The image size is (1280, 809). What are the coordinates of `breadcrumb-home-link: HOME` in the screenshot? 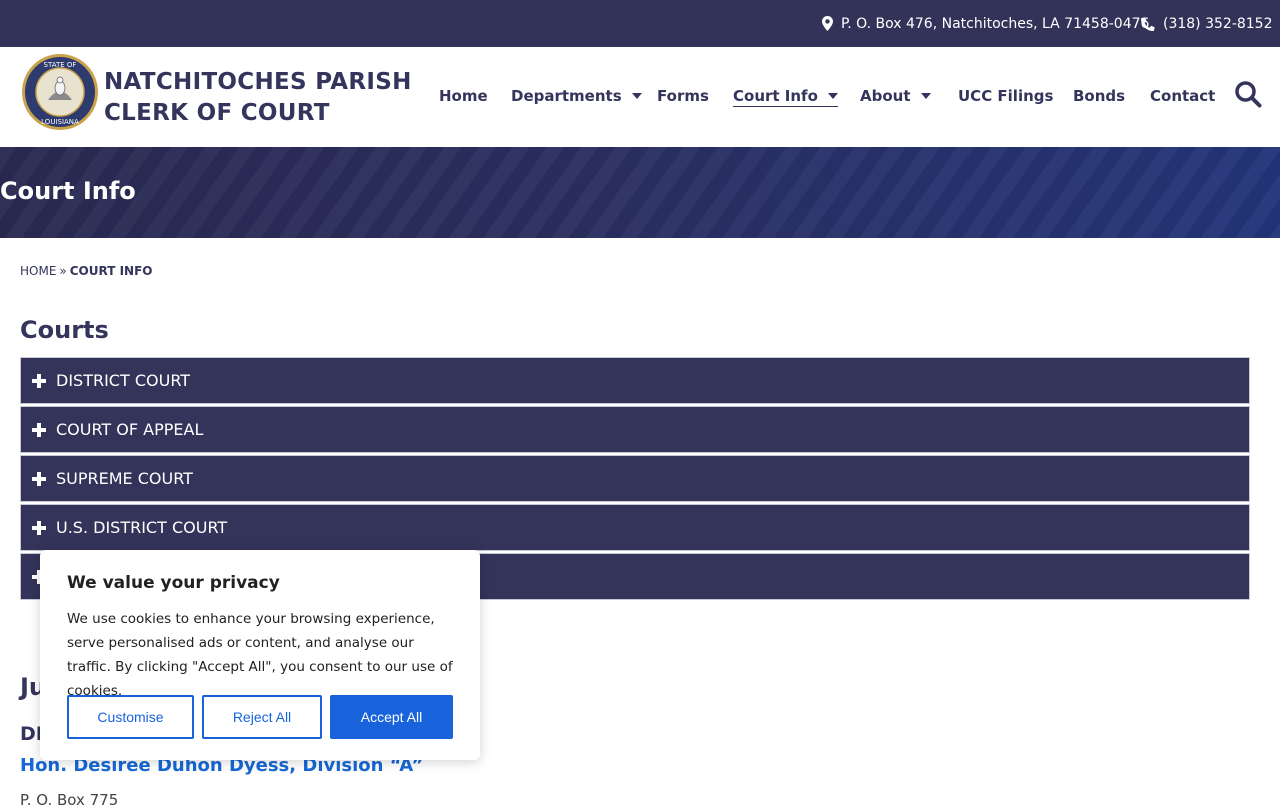 It's located at (38, 271).